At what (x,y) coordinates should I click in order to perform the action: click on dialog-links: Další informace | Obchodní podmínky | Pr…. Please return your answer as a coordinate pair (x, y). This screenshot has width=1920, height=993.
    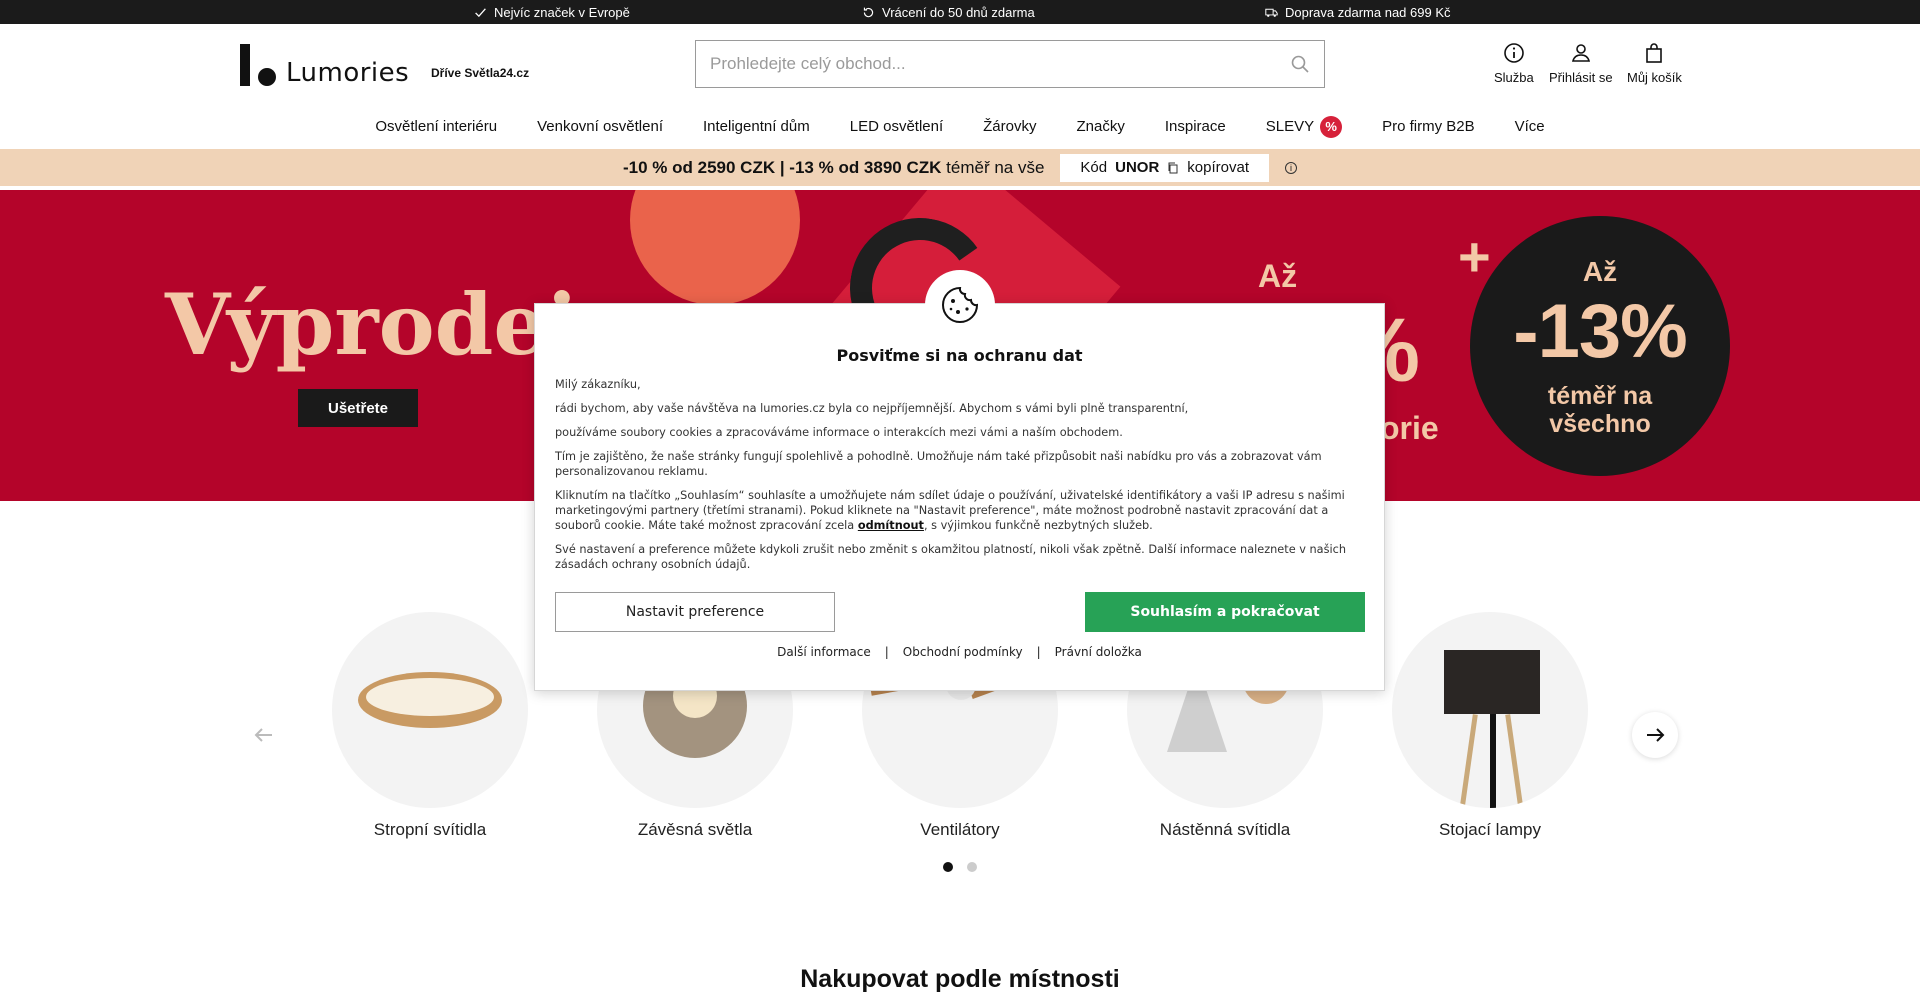
    Looking at the image, I should click on (959, 652).